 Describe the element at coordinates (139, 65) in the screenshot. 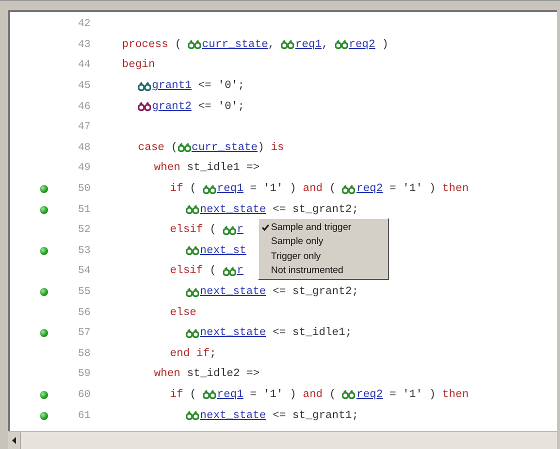

I see `keyword: begin` at that location.